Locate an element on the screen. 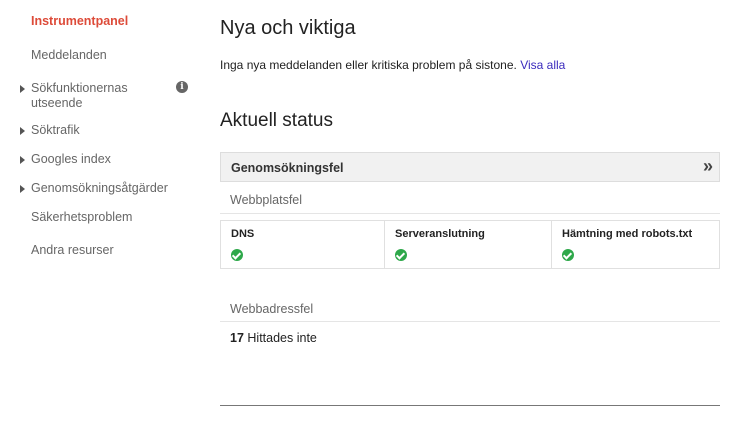 The height and width of the screenshot is (430, 737). sidebar-item-label: Googles index is located at coordinates (71, 159).